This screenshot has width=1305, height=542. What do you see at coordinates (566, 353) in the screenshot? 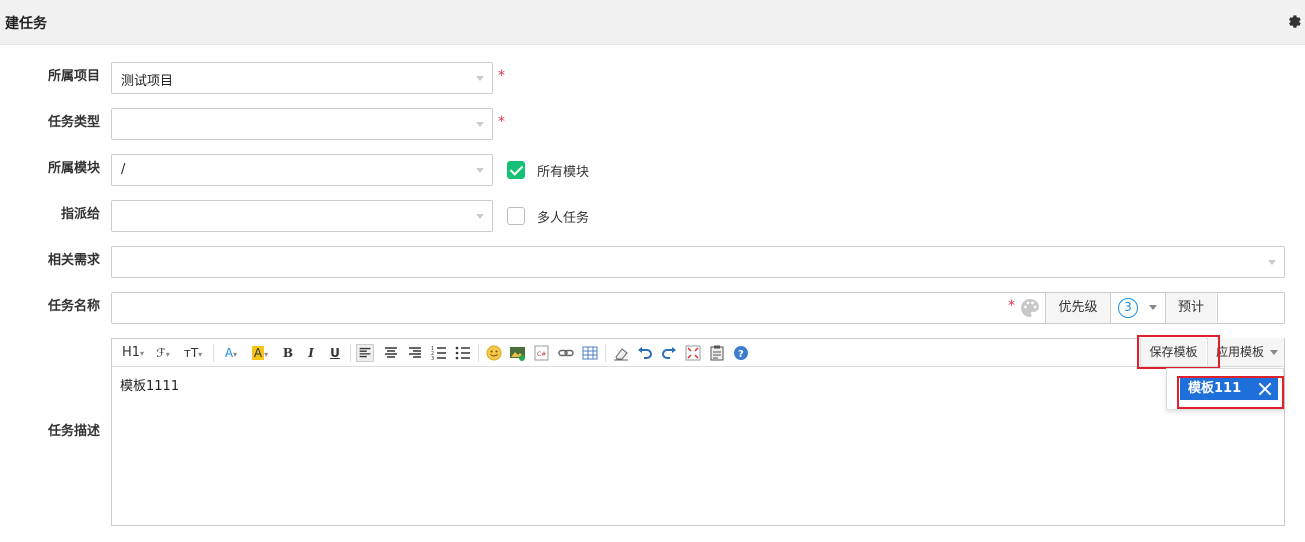
I see `link-icon` at bounding box center [566, 353].